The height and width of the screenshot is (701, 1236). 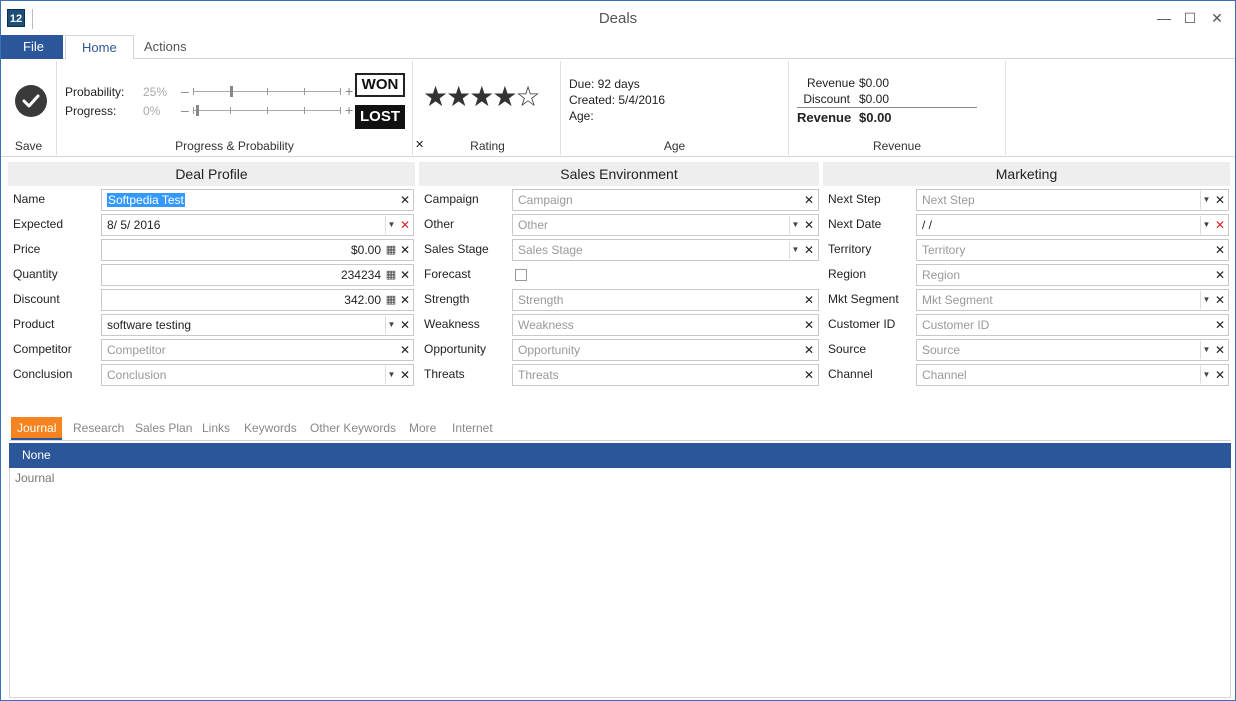 What do you see at coordinates (1072, 200) in the screenshot?
I see `next-step-field: Next Step` at bounding box center [1072, 200].